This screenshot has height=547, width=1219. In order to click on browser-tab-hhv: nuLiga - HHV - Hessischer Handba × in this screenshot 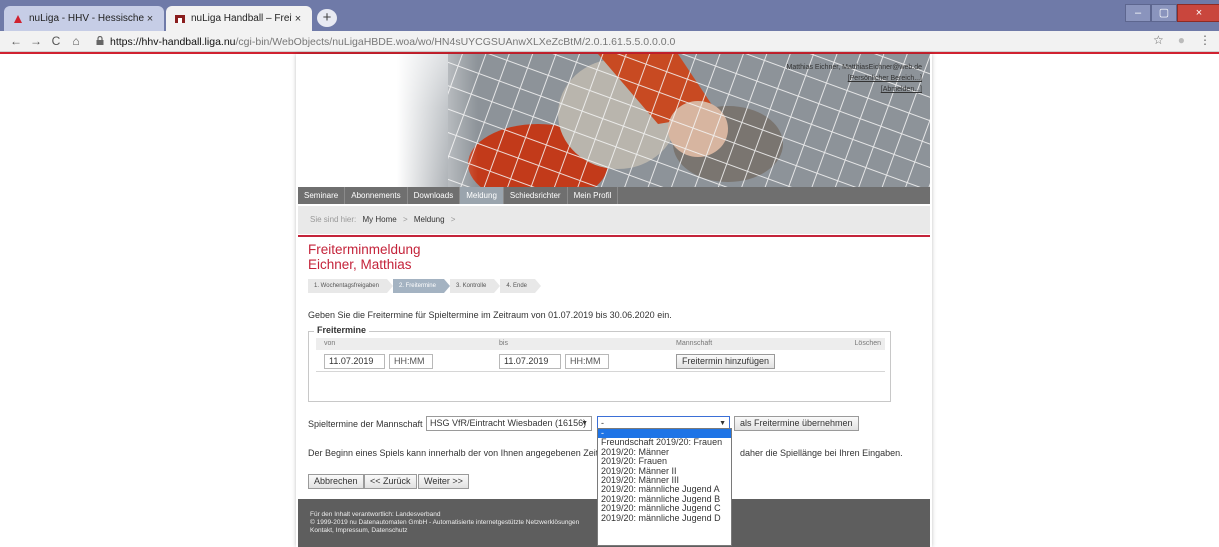, I will do `click(84, 18)`.